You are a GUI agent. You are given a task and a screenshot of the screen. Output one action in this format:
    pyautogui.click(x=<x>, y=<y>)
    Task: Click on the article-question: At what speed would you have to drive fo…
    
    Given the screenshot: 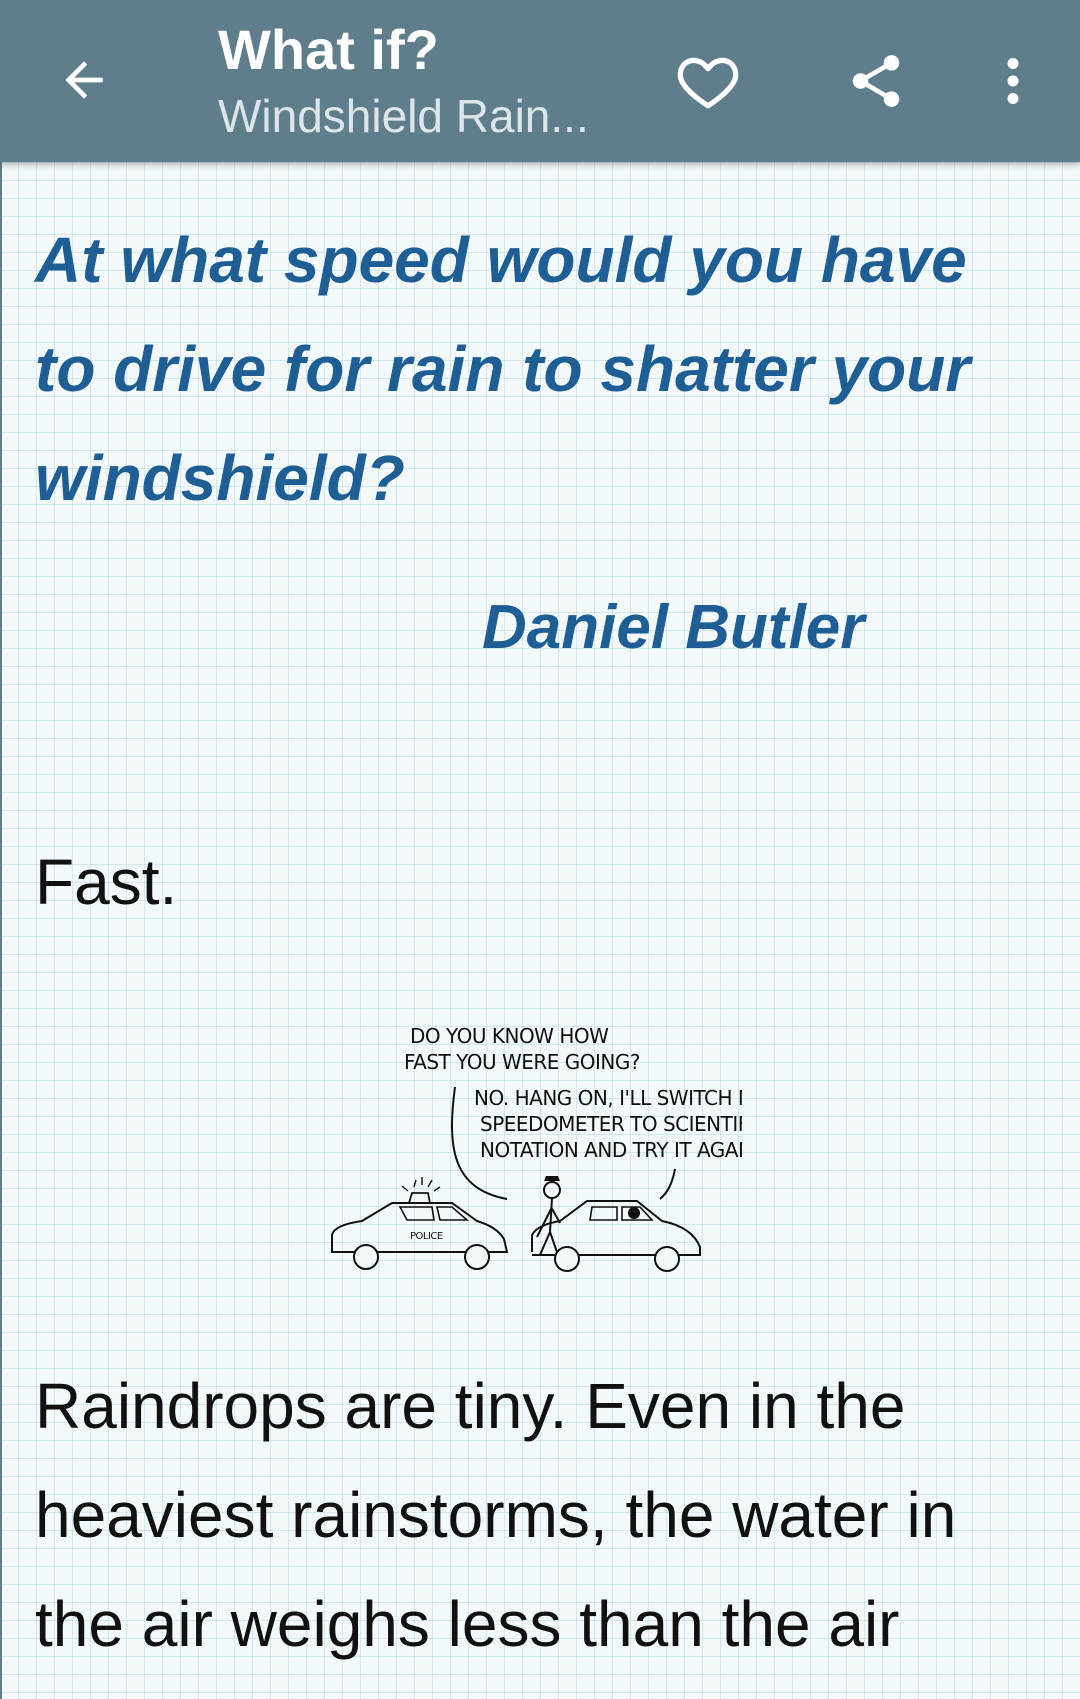 What is the action you would take?
    pyautogui.click(x=503, y=369)
    